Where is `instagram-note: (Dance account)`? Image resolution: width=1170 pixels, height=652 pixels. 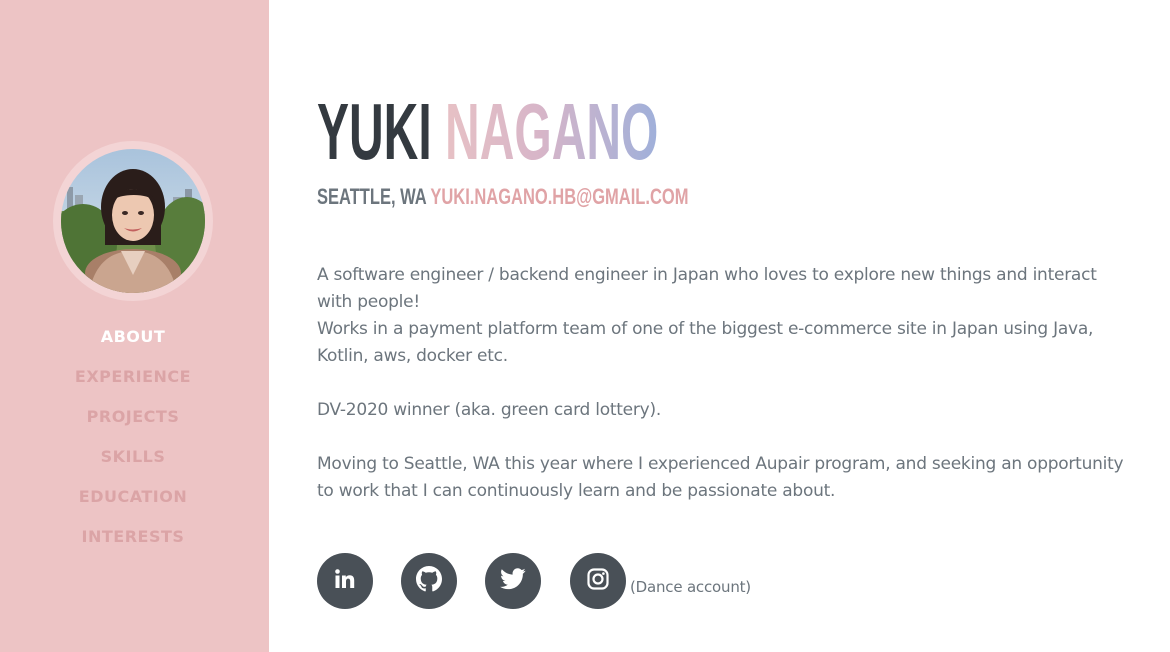
instagram-note: (Dance account) is located at coordinates (690, 587).